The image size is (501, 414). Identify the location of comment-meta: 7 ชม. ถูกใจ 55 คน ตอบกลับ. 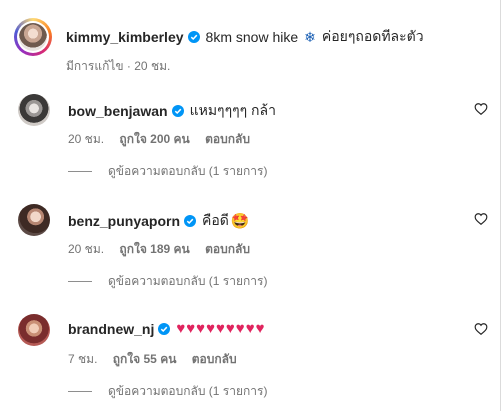
(158, 359).